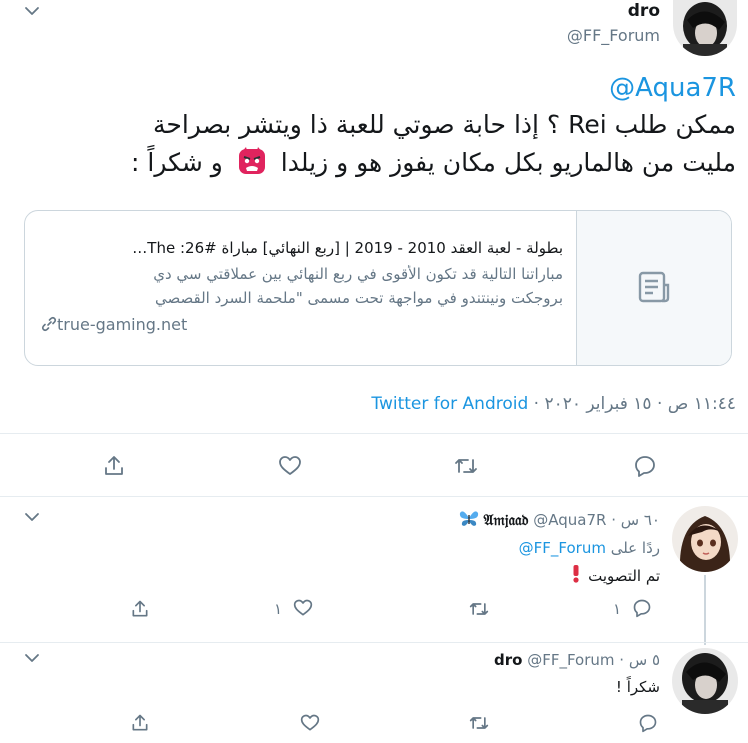 This screenshot has width=748, height=743. What do you see at coordinates (122, 324) in the screenshot?
I see `card-domain-text: true-gaming.net` at bounding box center [122, 324].